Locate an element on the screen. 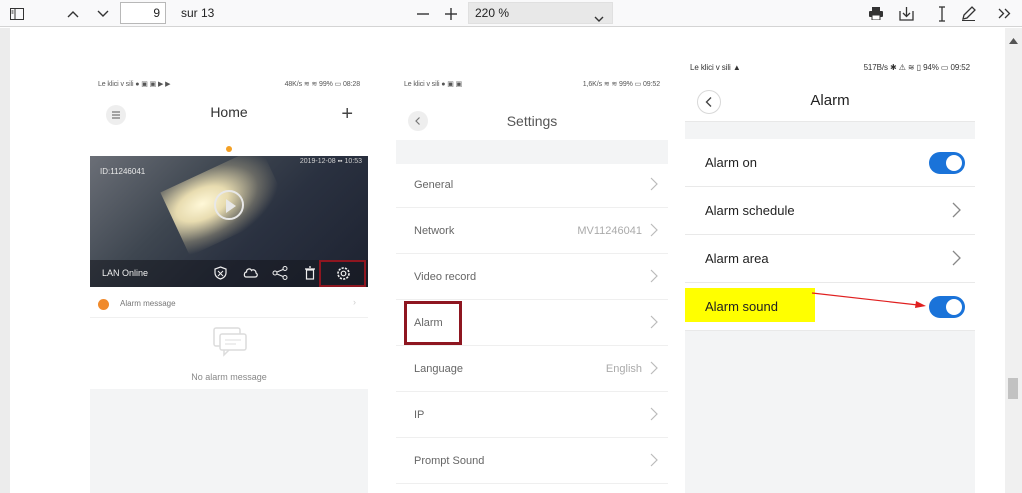  previous-page-icon is located at coordinates (73, 13).